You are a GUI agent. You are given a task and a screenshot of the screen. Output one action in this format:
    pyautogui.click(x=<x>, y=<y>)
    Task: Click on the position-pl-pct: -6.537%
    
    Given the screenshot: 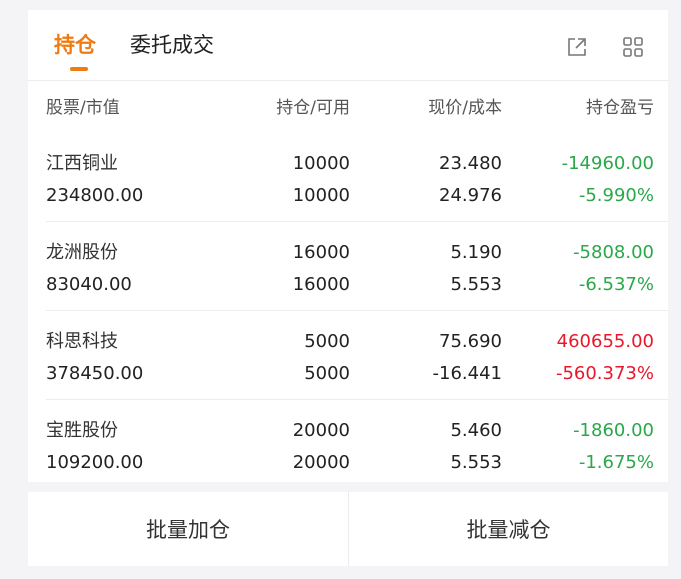 What is the action you would take?
    pyautogui.click(x=616, y=284)
    